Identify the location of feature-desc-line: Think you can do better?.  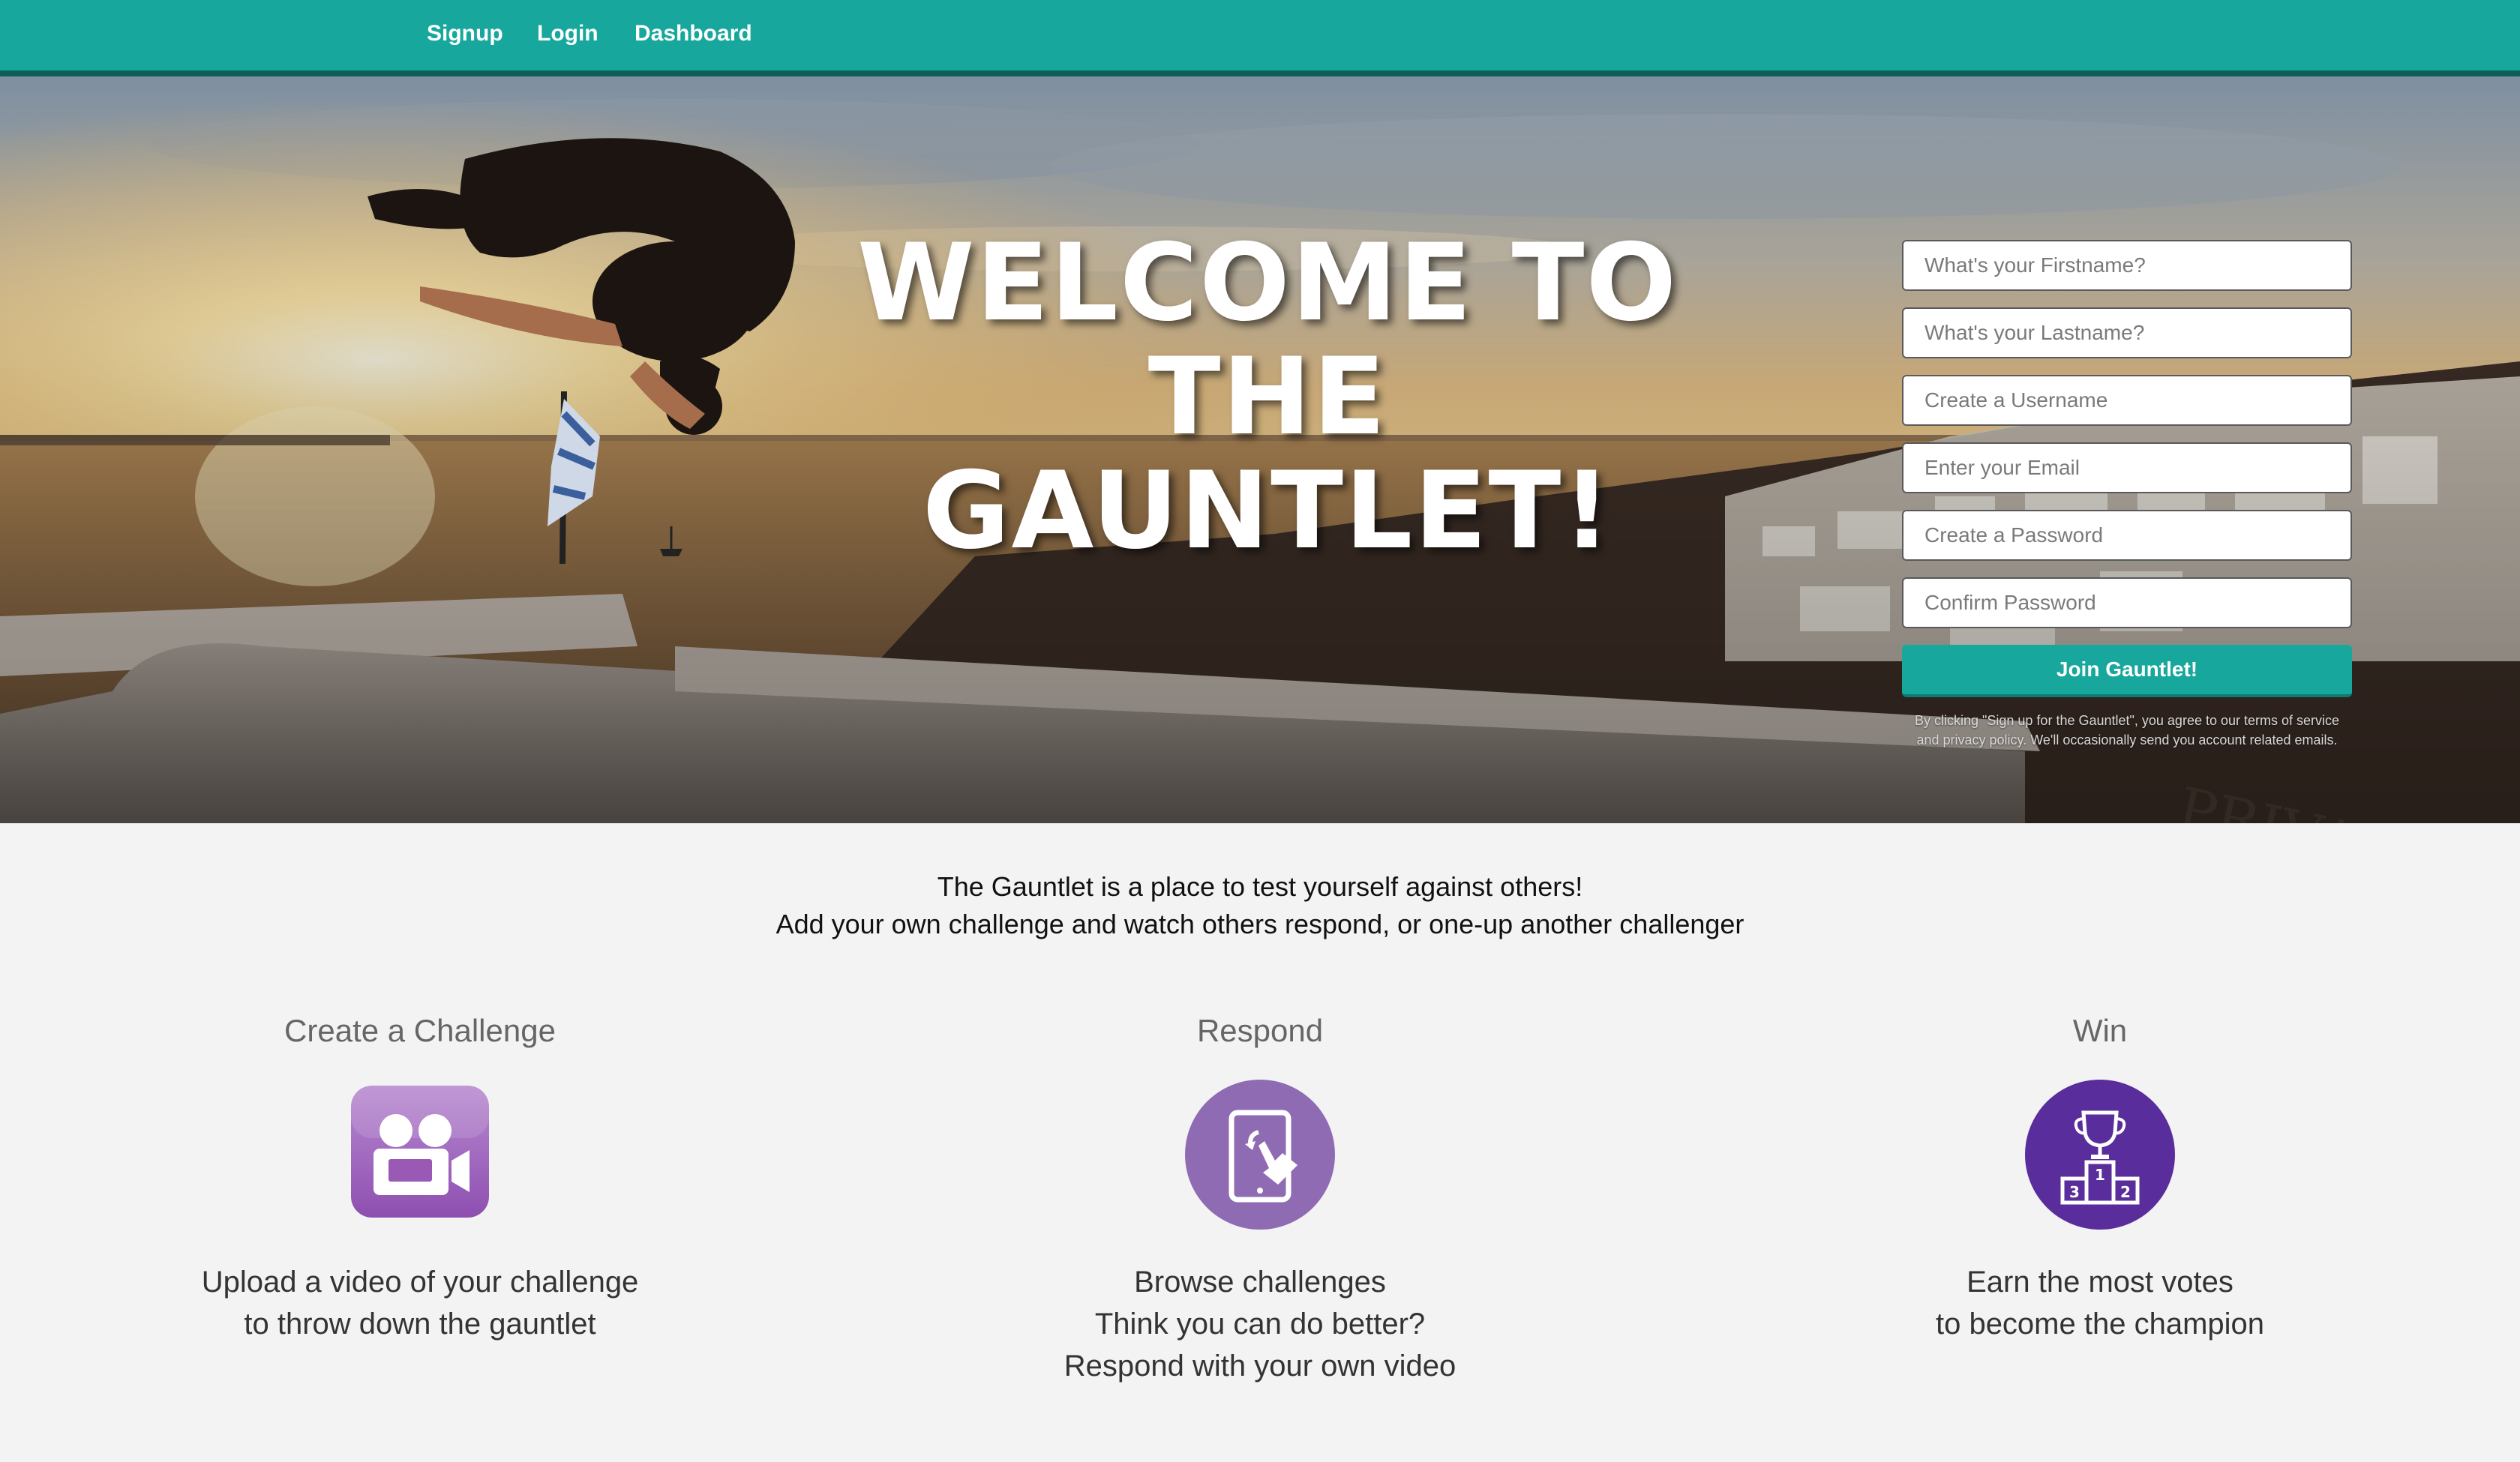
(1260, 1324).